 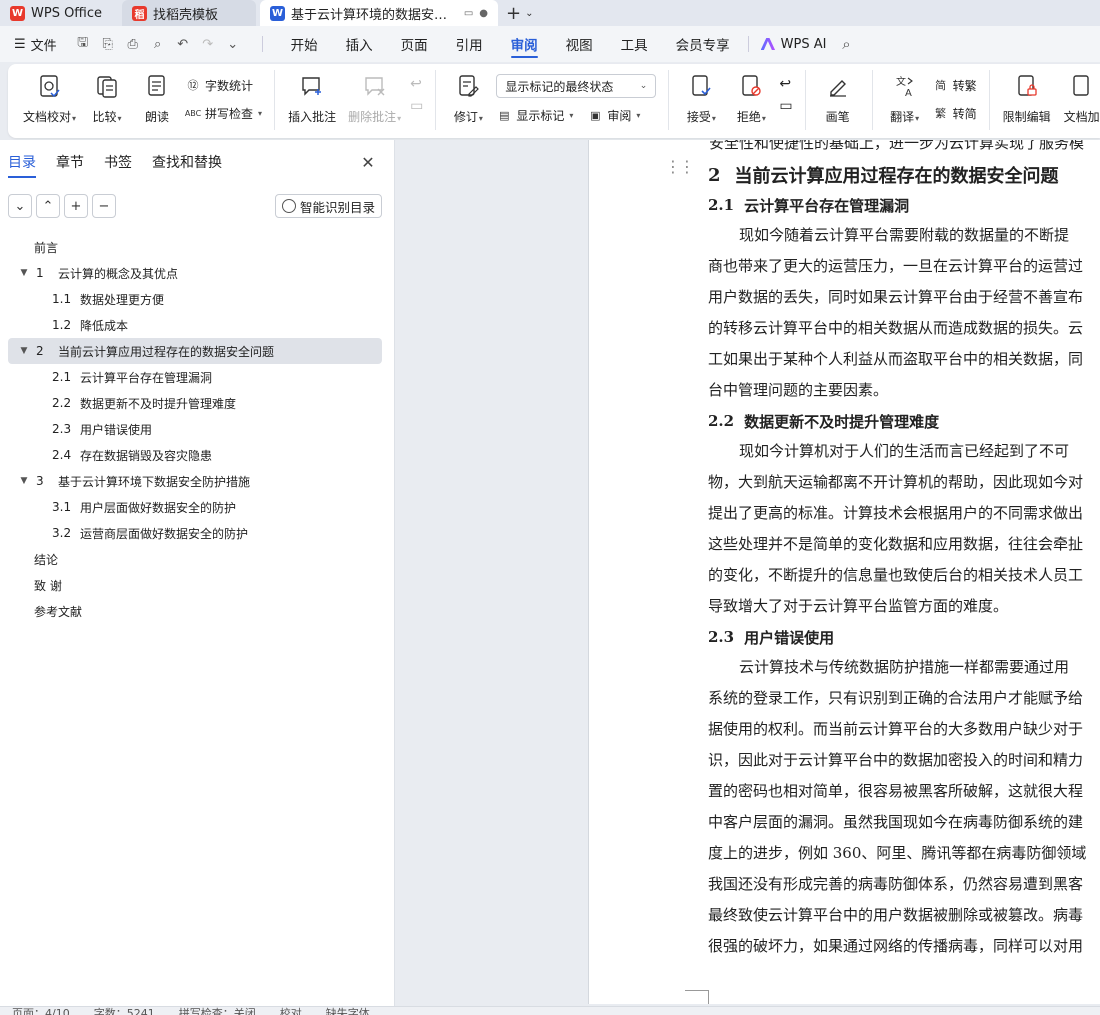 What do you see at coordinates (414, 44) in the screenshot?
I see `menu-page: 页面` at bounding box center [414, 44].